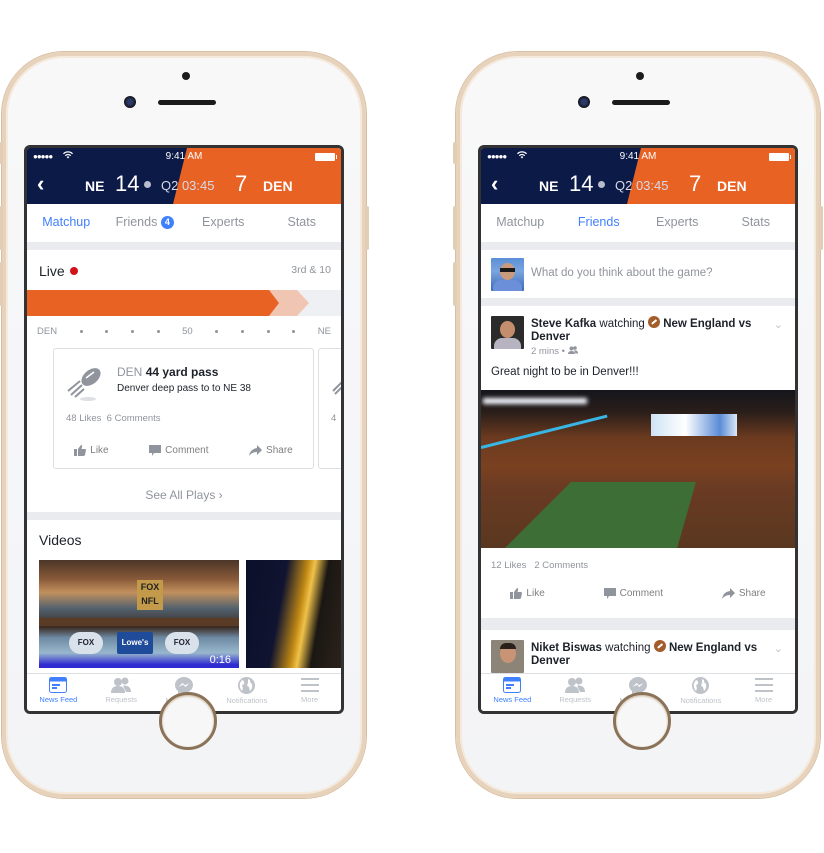 This screenshot has width=824, height=853. Describe the element at coordinates (728, 593) in the screenshot. I see `share-arrow-icon` at that location.